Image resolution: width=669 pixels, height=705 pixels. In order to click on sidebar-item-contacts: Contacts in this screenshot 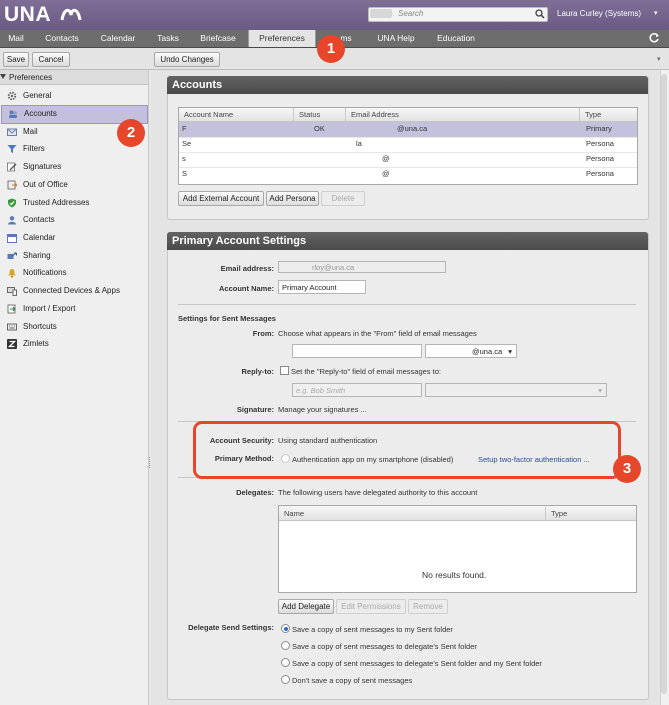, I will do `click(74, 219)`.